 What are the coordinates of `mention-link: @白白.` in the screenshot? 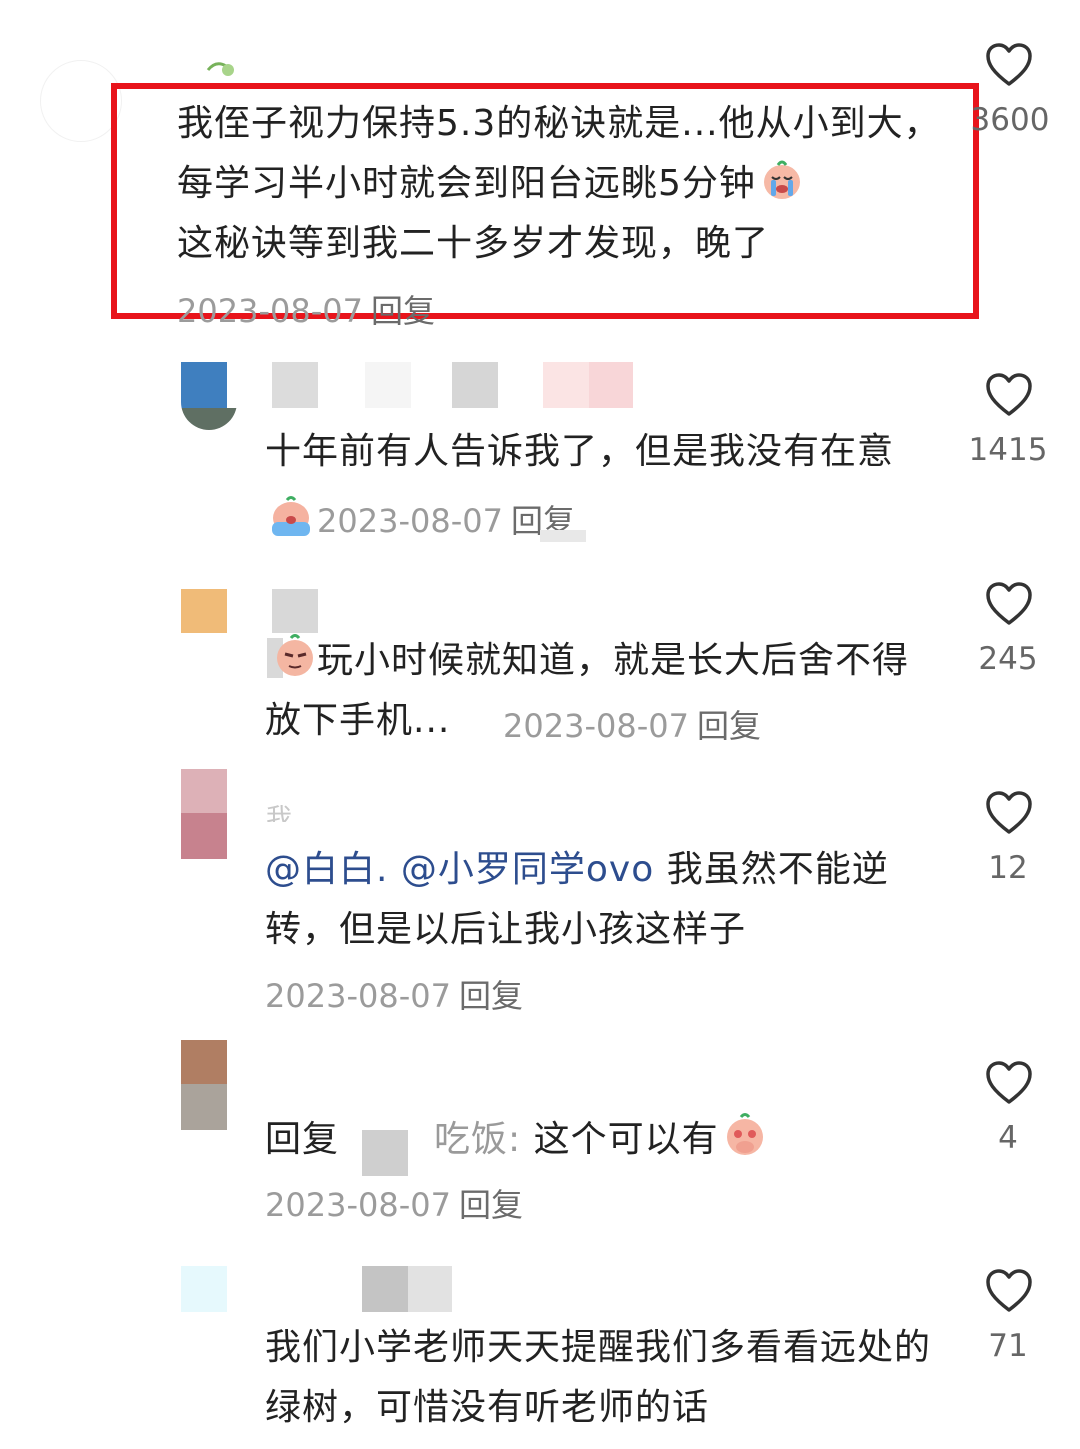 It's located at (326, 869).